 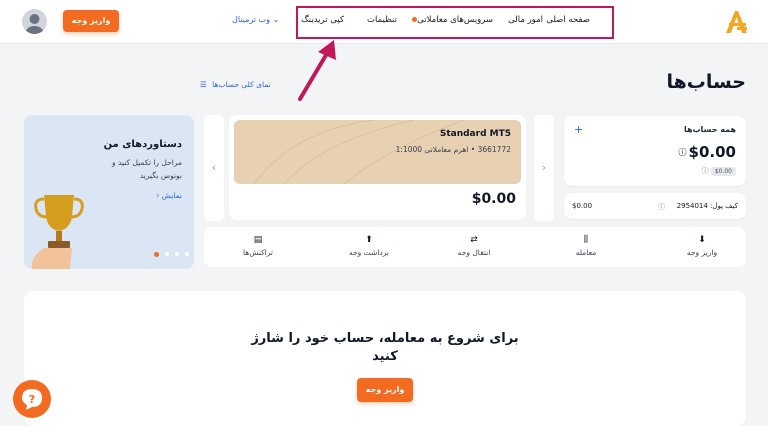 I want to click on nav-trading-services-label: سرویس‌های معاملاتی, so click(x=455, y=20).